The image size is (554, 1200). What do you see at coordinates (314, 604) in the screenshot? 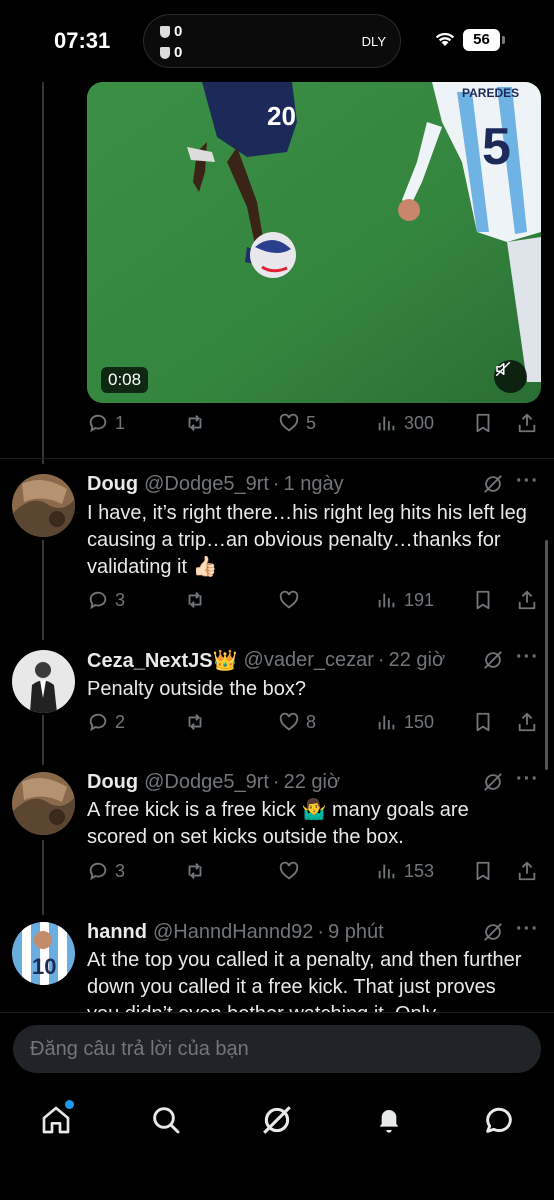
I see `reply-actions: 3 191` at bounding box center [314, 604].